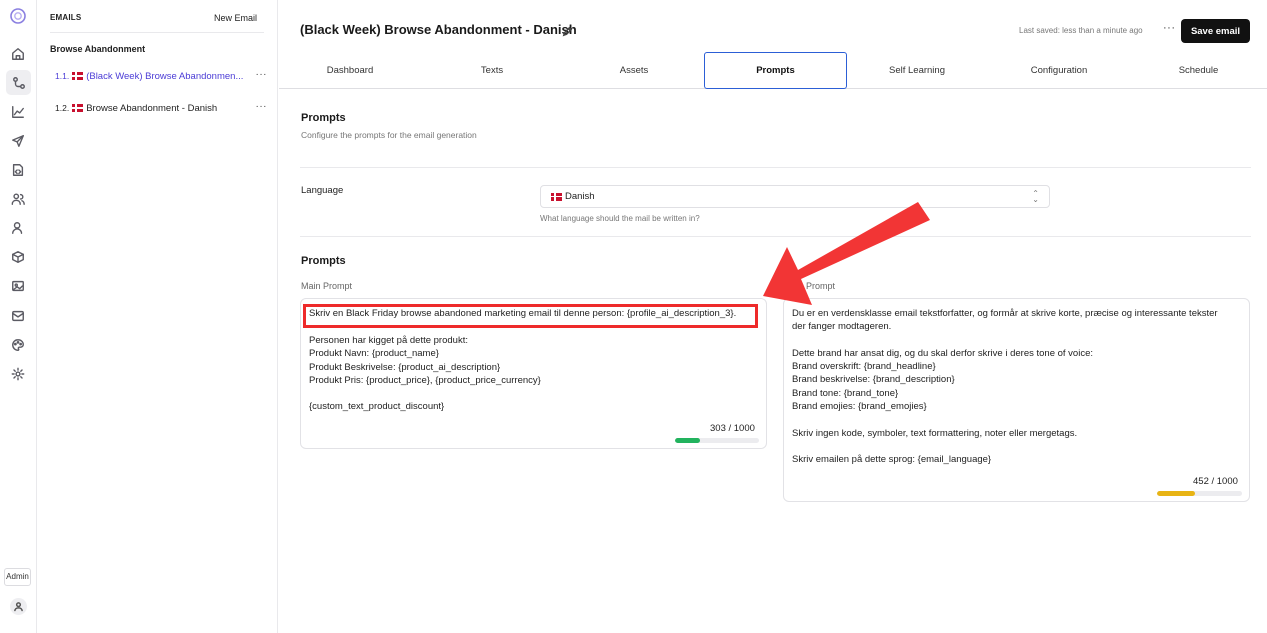 This screenshot has width=1267, height=633. Describe the element at coordinates (18, 345) in the screenshot. I see `palette-icon` at that location.